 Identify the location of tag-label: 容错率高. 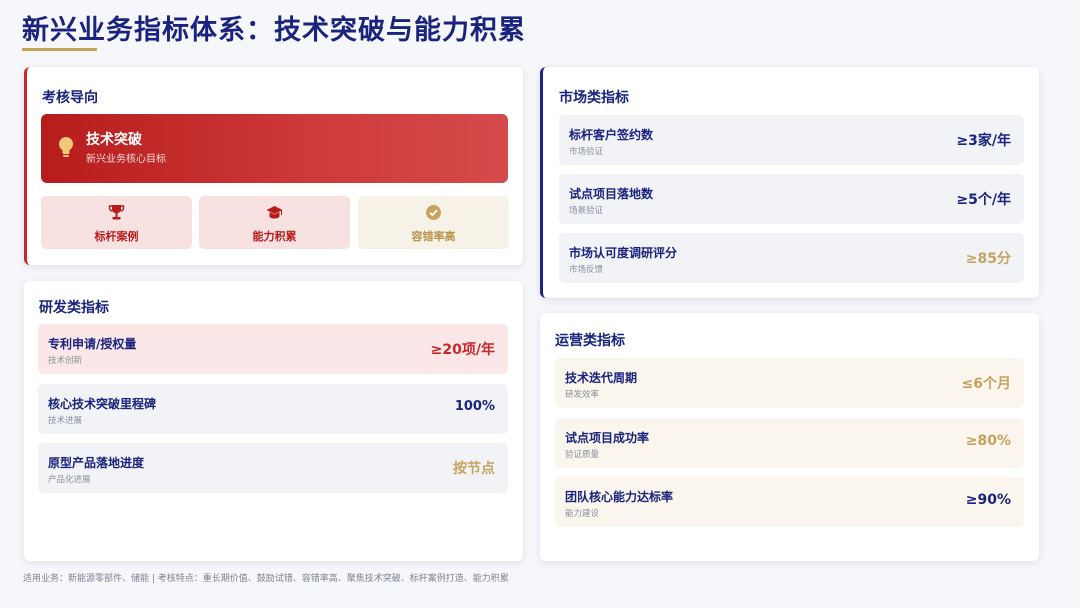
(433, 236).